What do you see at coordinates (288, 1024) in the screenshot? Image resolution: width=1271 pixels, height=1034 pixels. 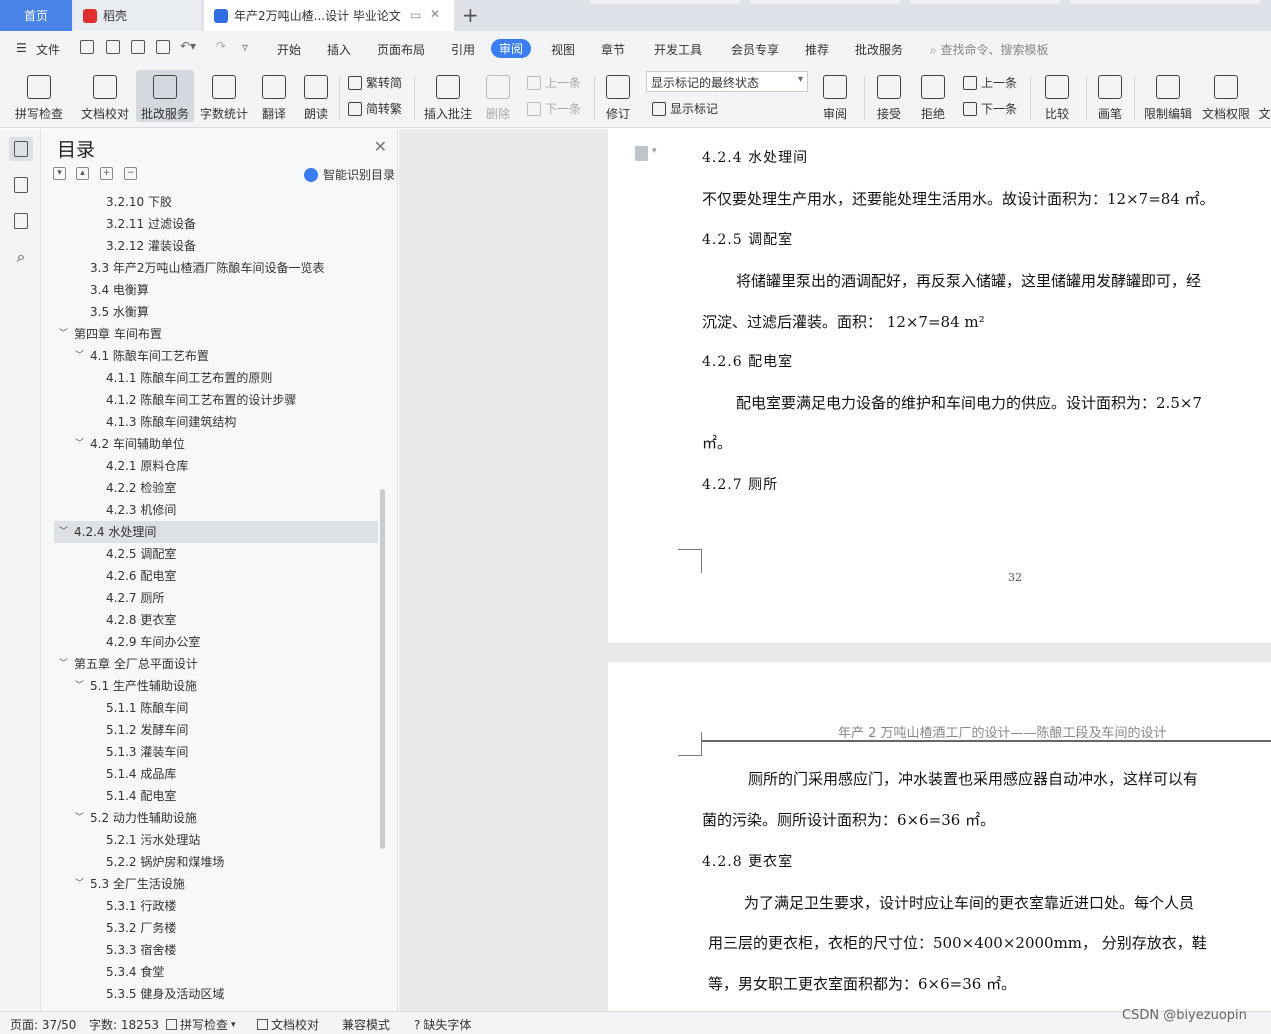 I see `status-proofread: 文档校对` at bounding box center [288, 1024].